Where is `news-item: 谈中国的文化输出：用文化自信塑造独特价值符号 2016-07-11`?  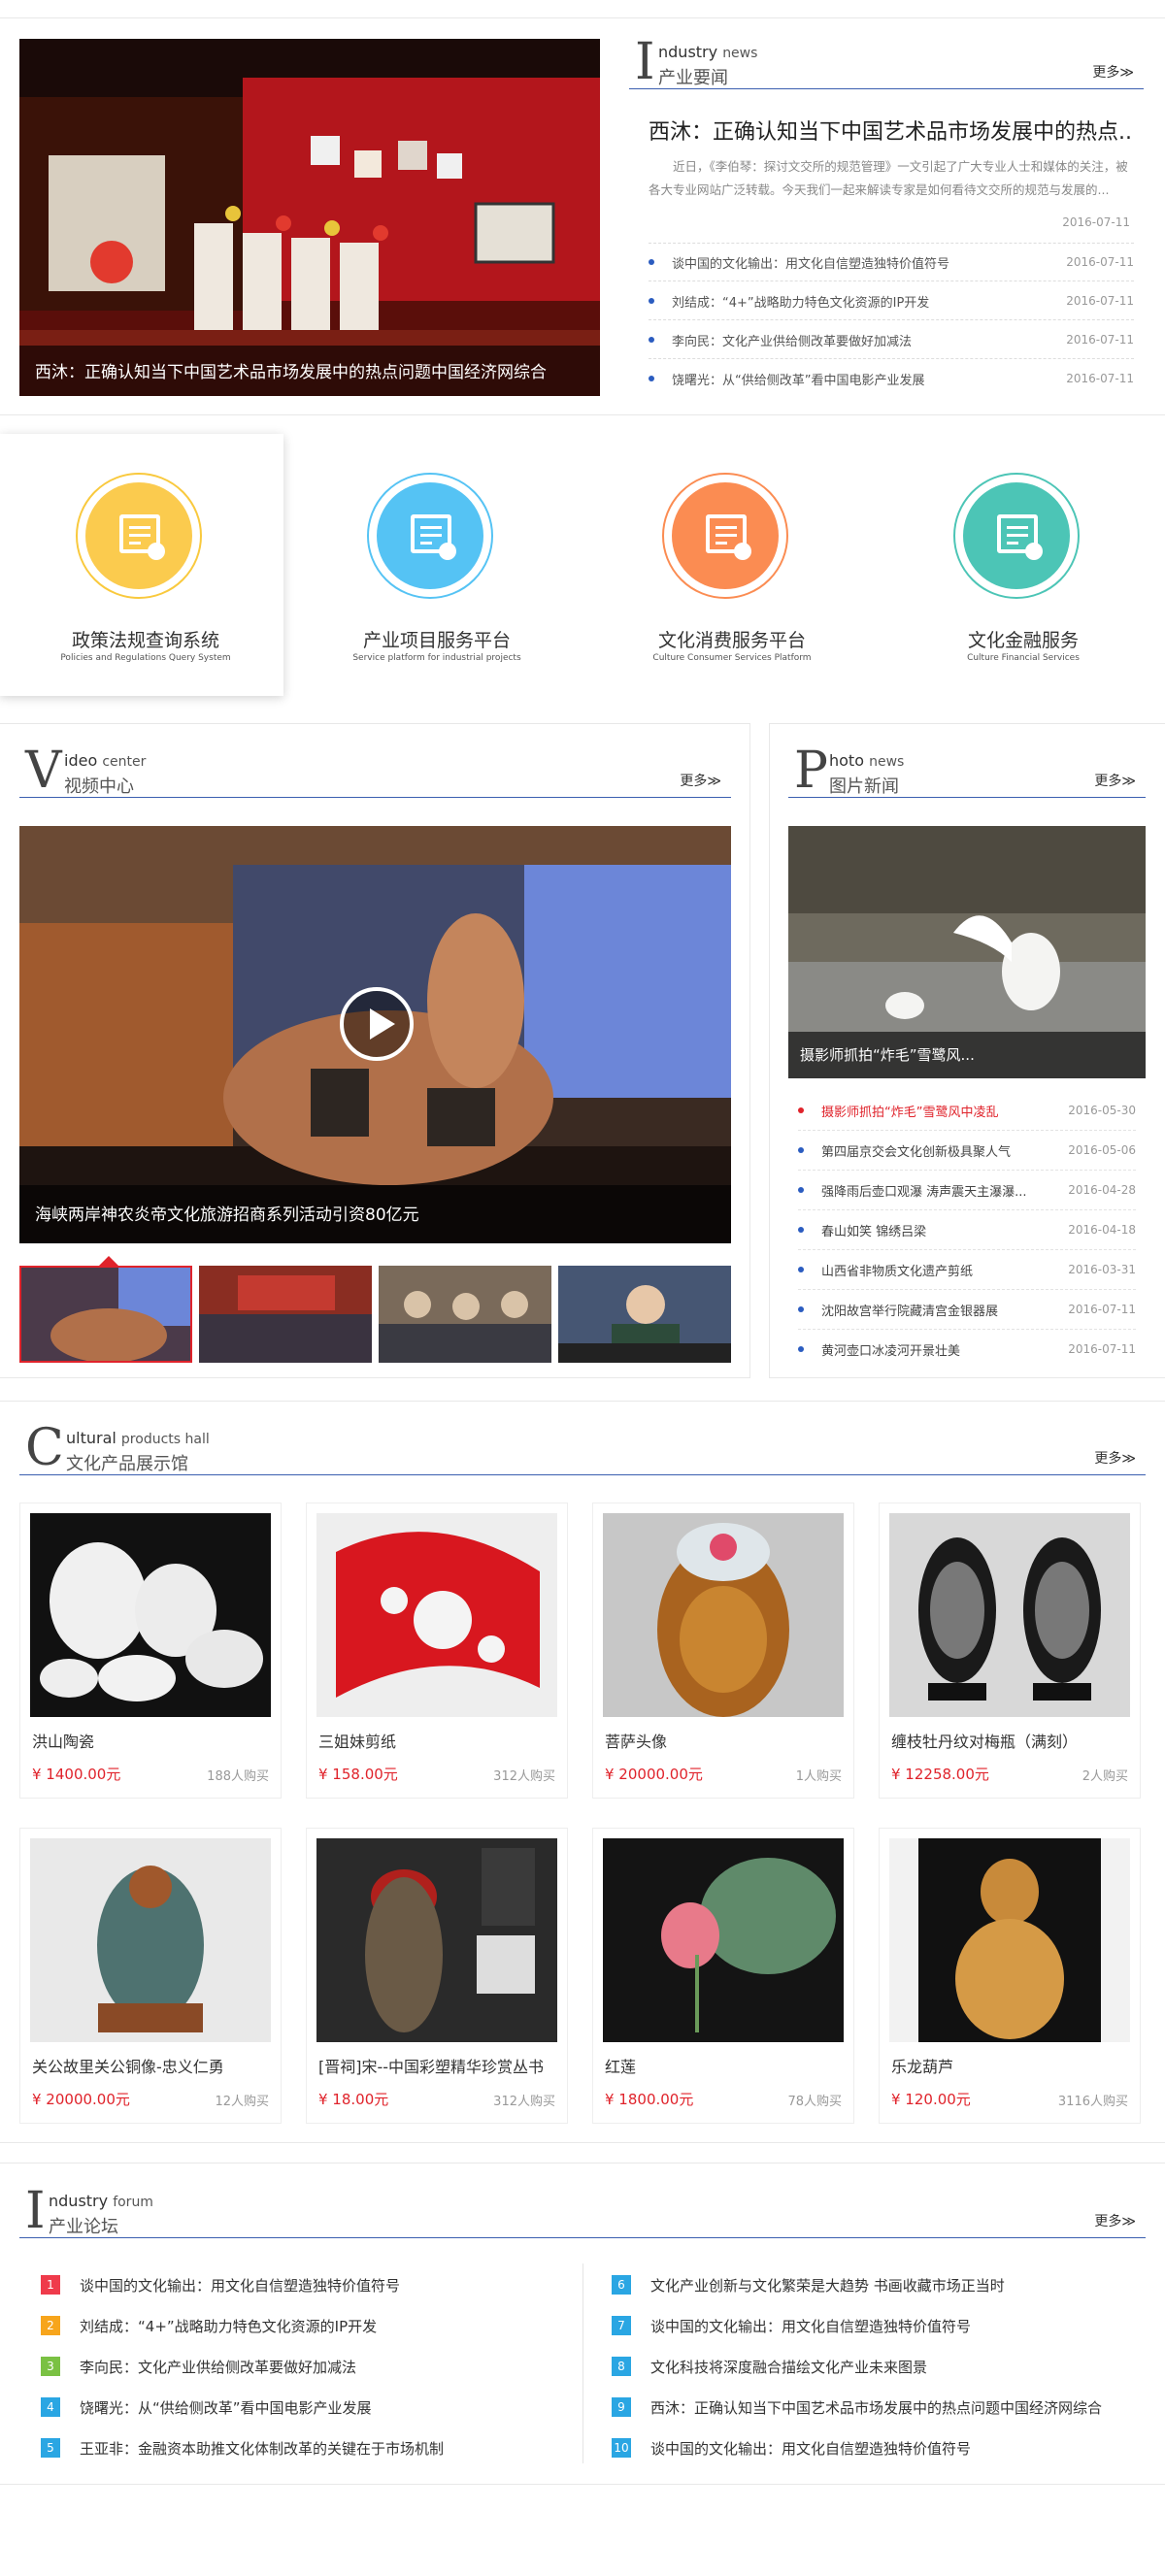
news-item: 谈中国的文化输出：用文化自信塑造独特价值符号 2016-07-11 is located at coordinates (891, 262).